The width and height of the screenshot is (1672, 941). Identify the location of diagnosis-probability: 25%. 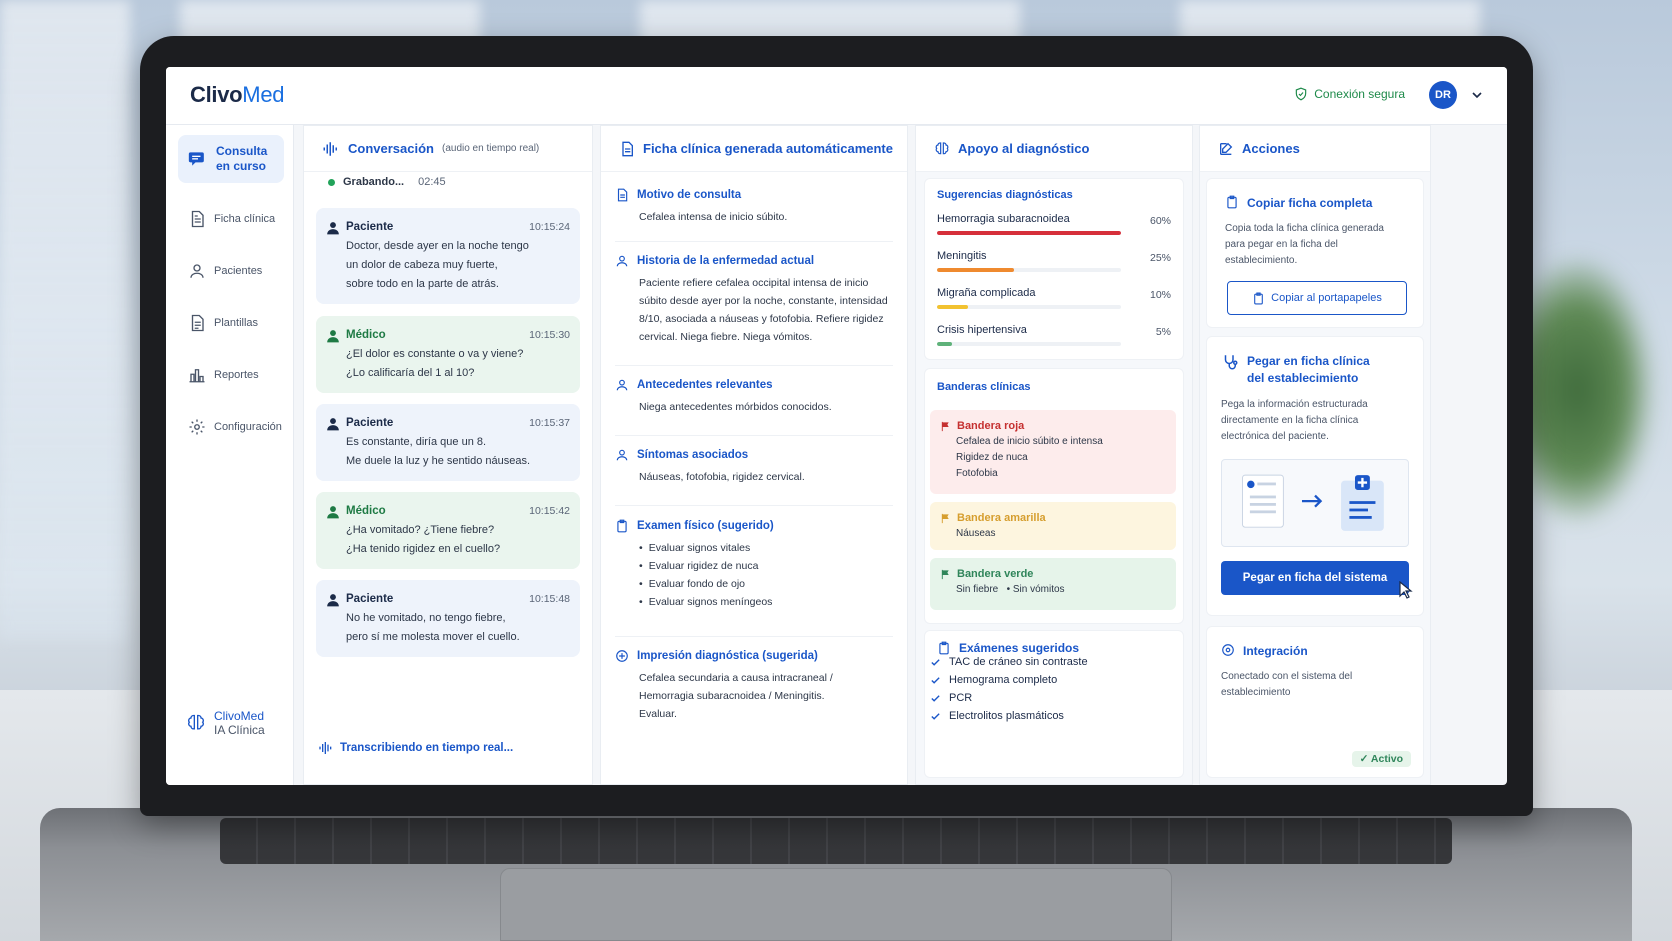
(1160, 258).